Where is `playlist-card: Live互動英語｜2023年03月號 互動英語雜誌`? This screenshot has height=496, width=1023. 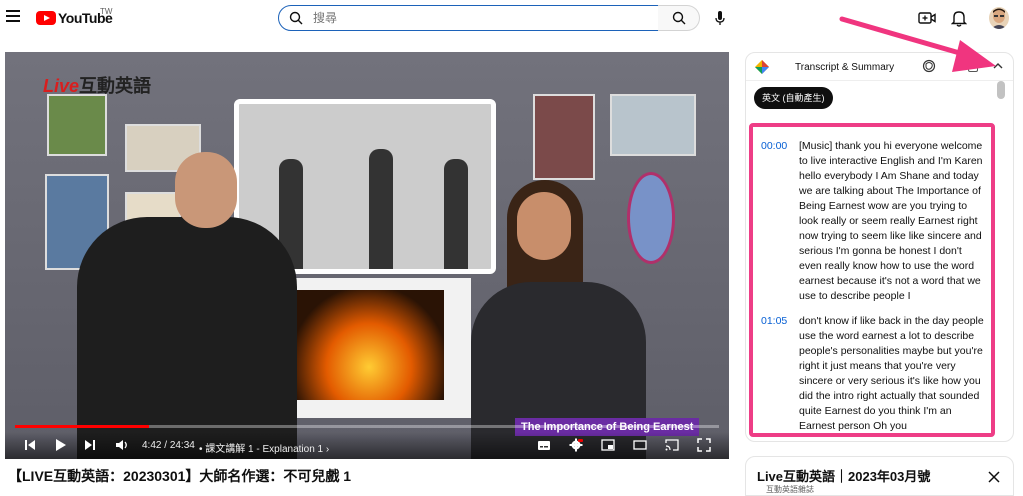 playlist-card: Live互動英語｜2023年03月號 互動英語雜誌 is located at coordinates (879, 476).